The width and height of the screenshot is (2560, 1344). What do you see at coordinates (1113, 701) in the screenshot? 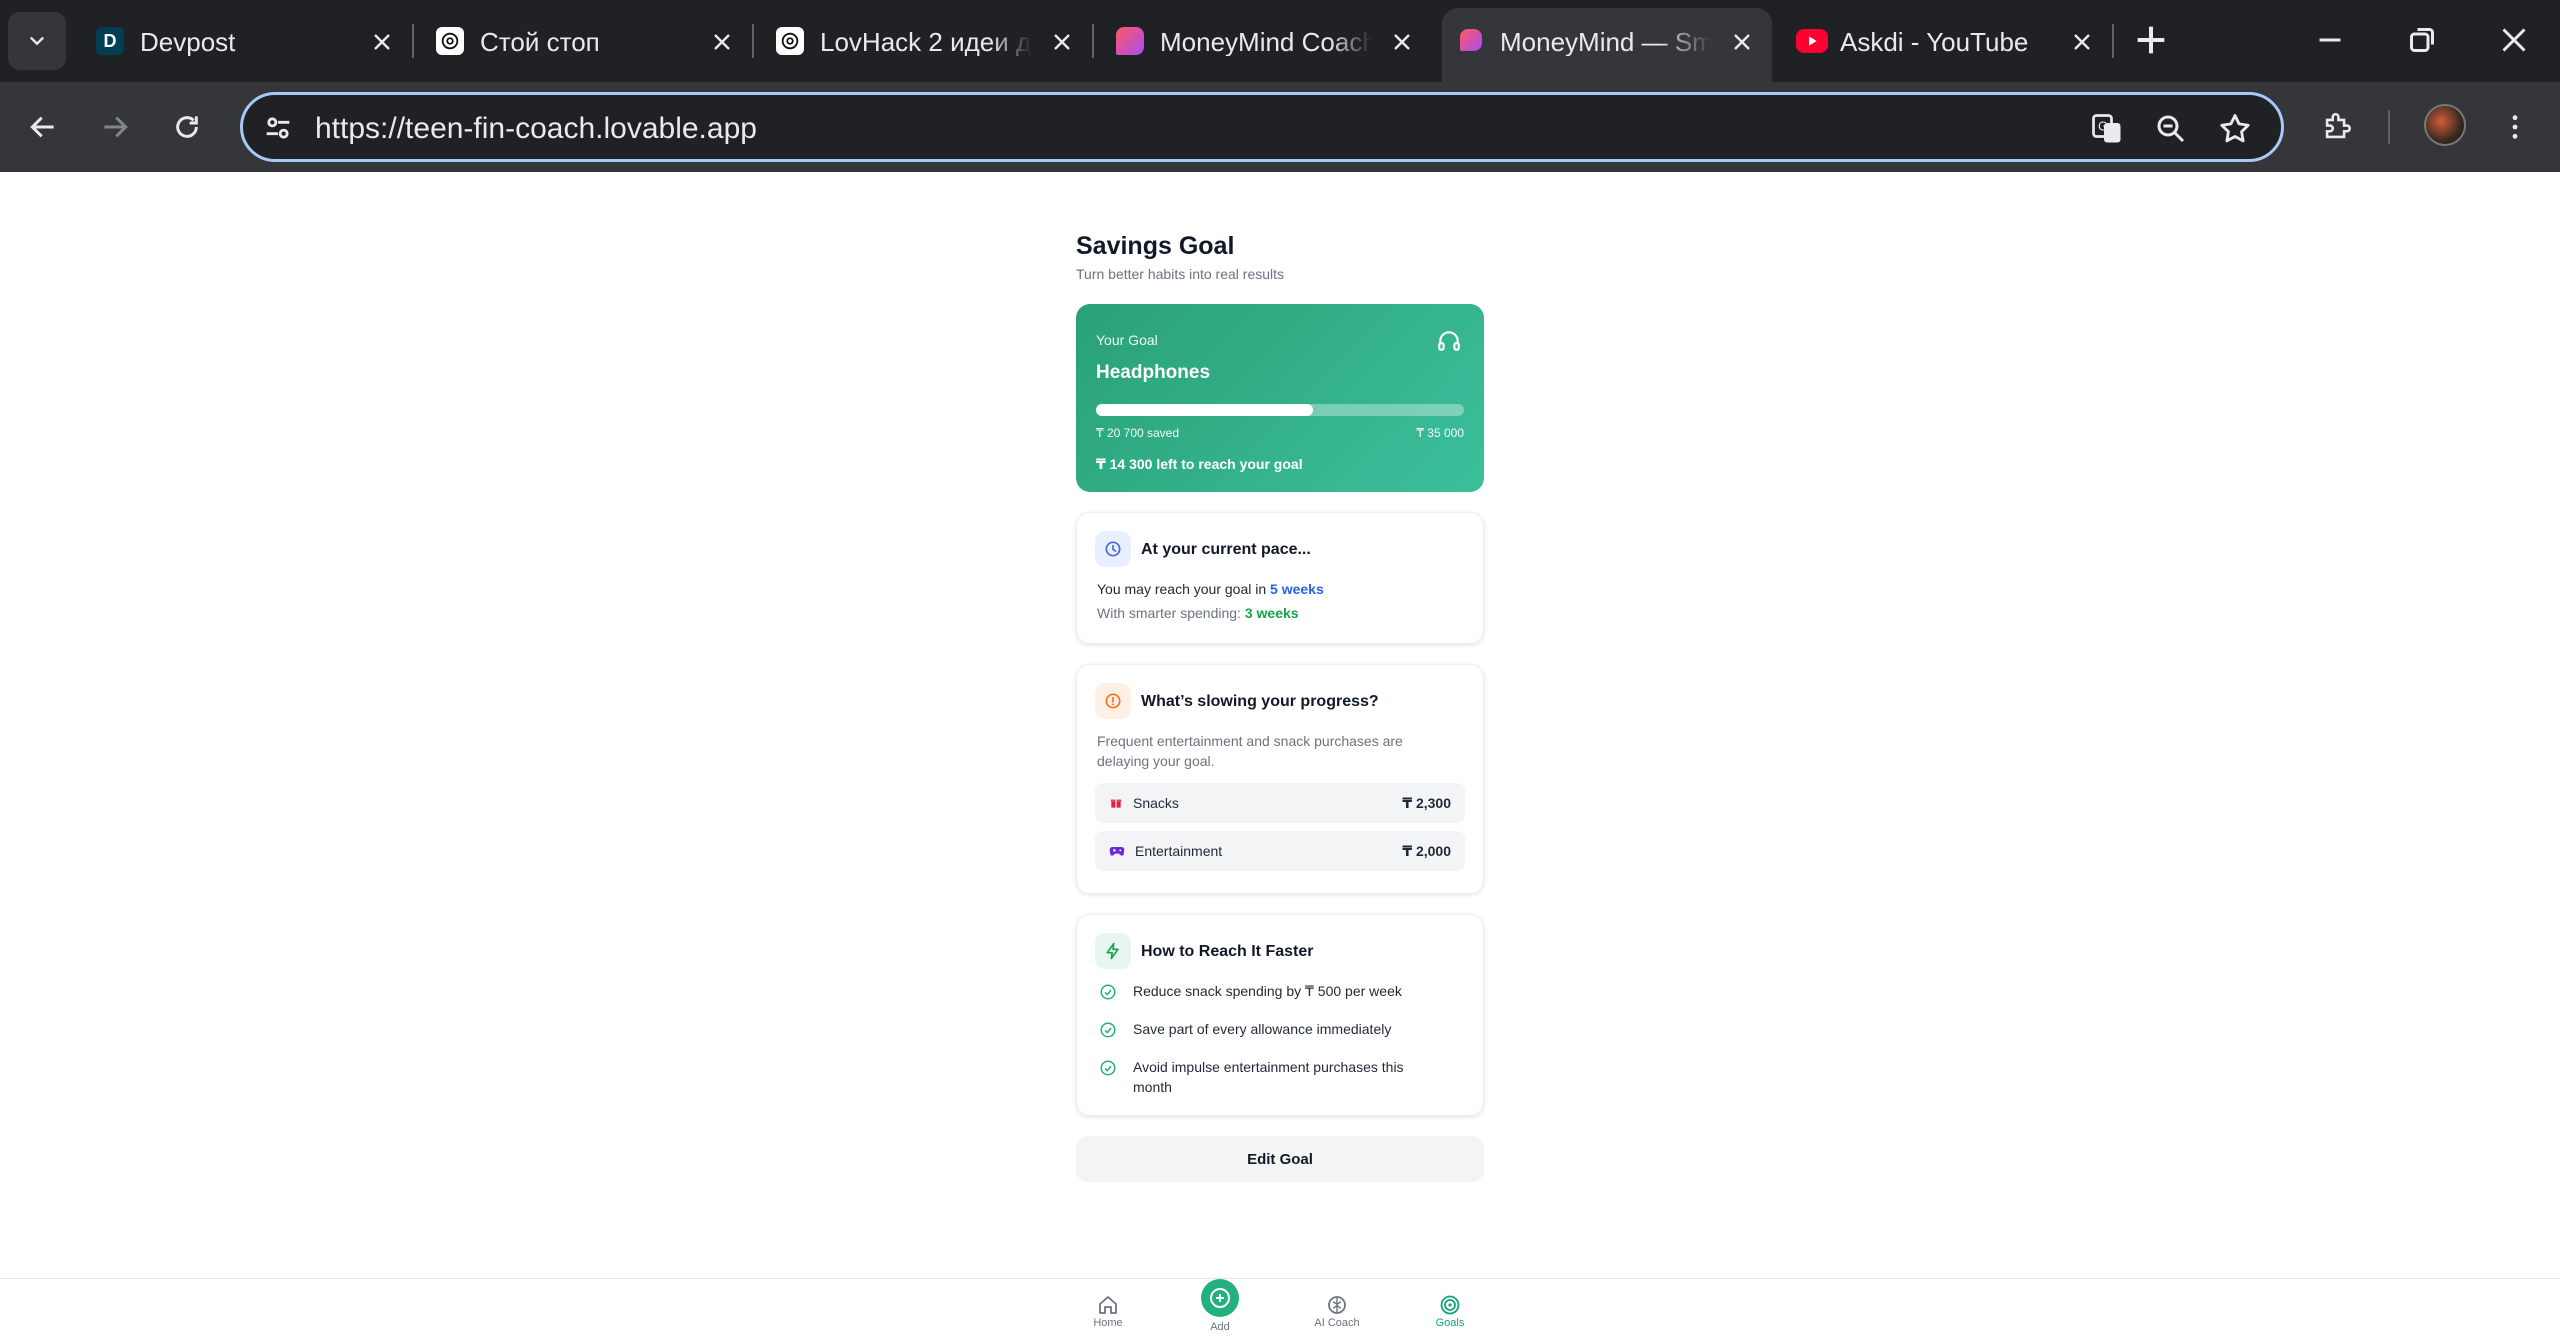
I see `alert-circle-icon` at bounding box center [1113, 701].